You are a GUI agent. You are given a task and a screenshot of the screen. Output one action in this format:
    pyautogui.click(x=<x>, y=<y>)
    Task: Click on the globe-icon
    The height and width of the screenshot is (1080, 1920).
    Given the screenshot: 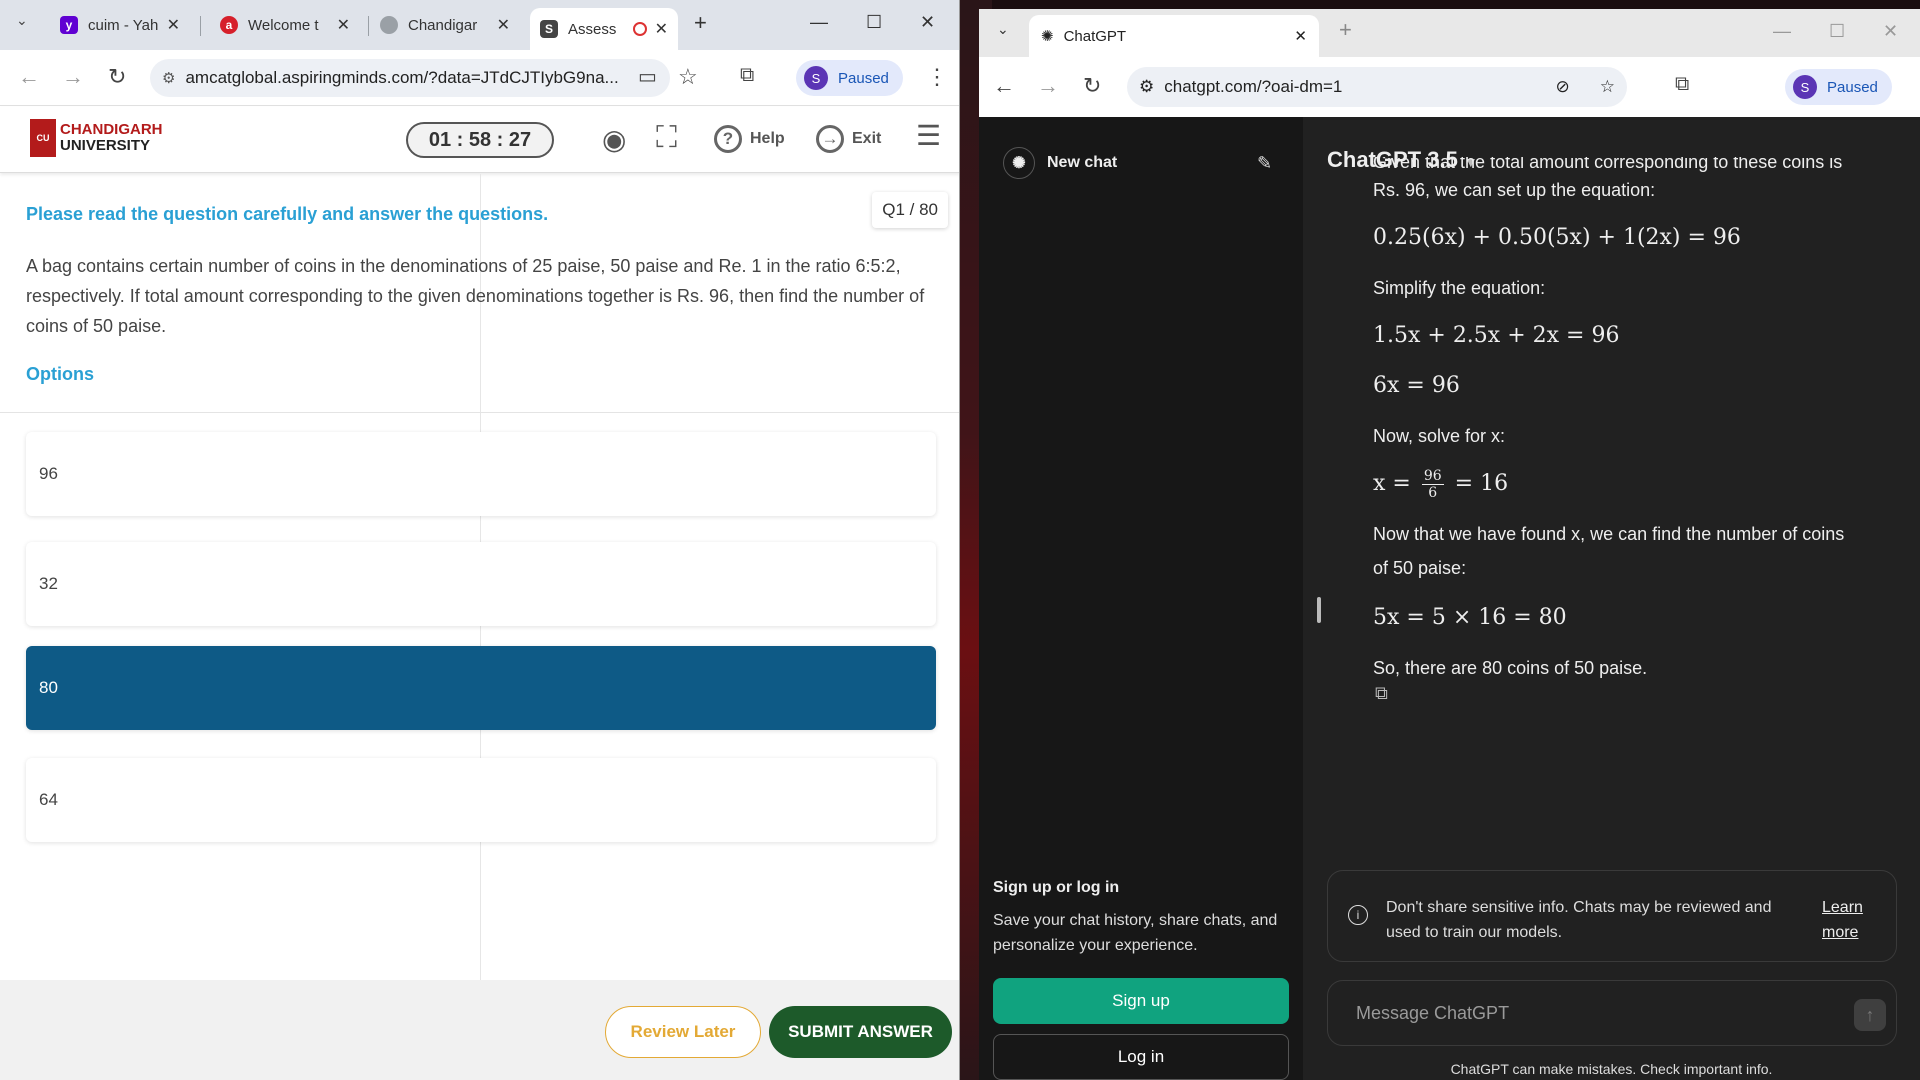 What is the action you would take?
    pyautogui.click(x=389, y=25)
    